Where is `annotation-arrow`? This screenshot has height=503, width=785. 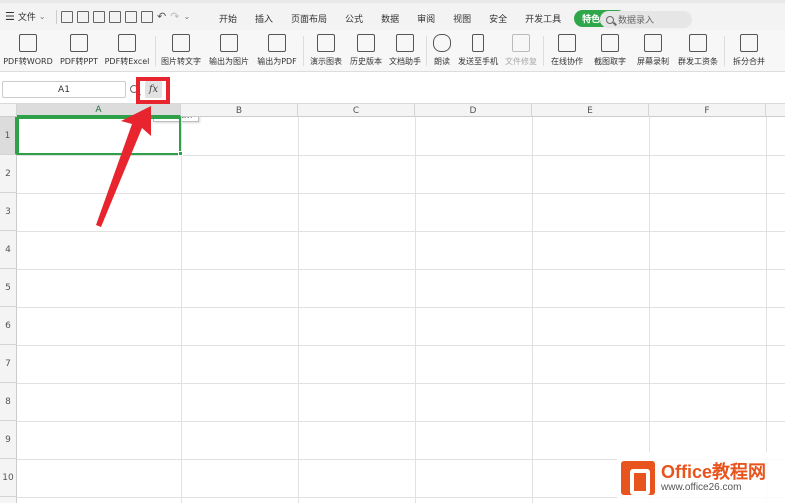
annotation-arrow is located at coordinates (123, 166).